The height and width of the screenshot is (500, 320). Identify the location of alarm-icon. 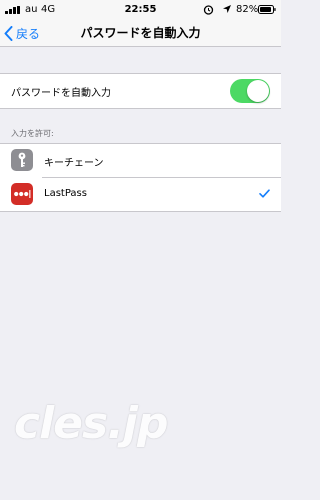
(208, 10).